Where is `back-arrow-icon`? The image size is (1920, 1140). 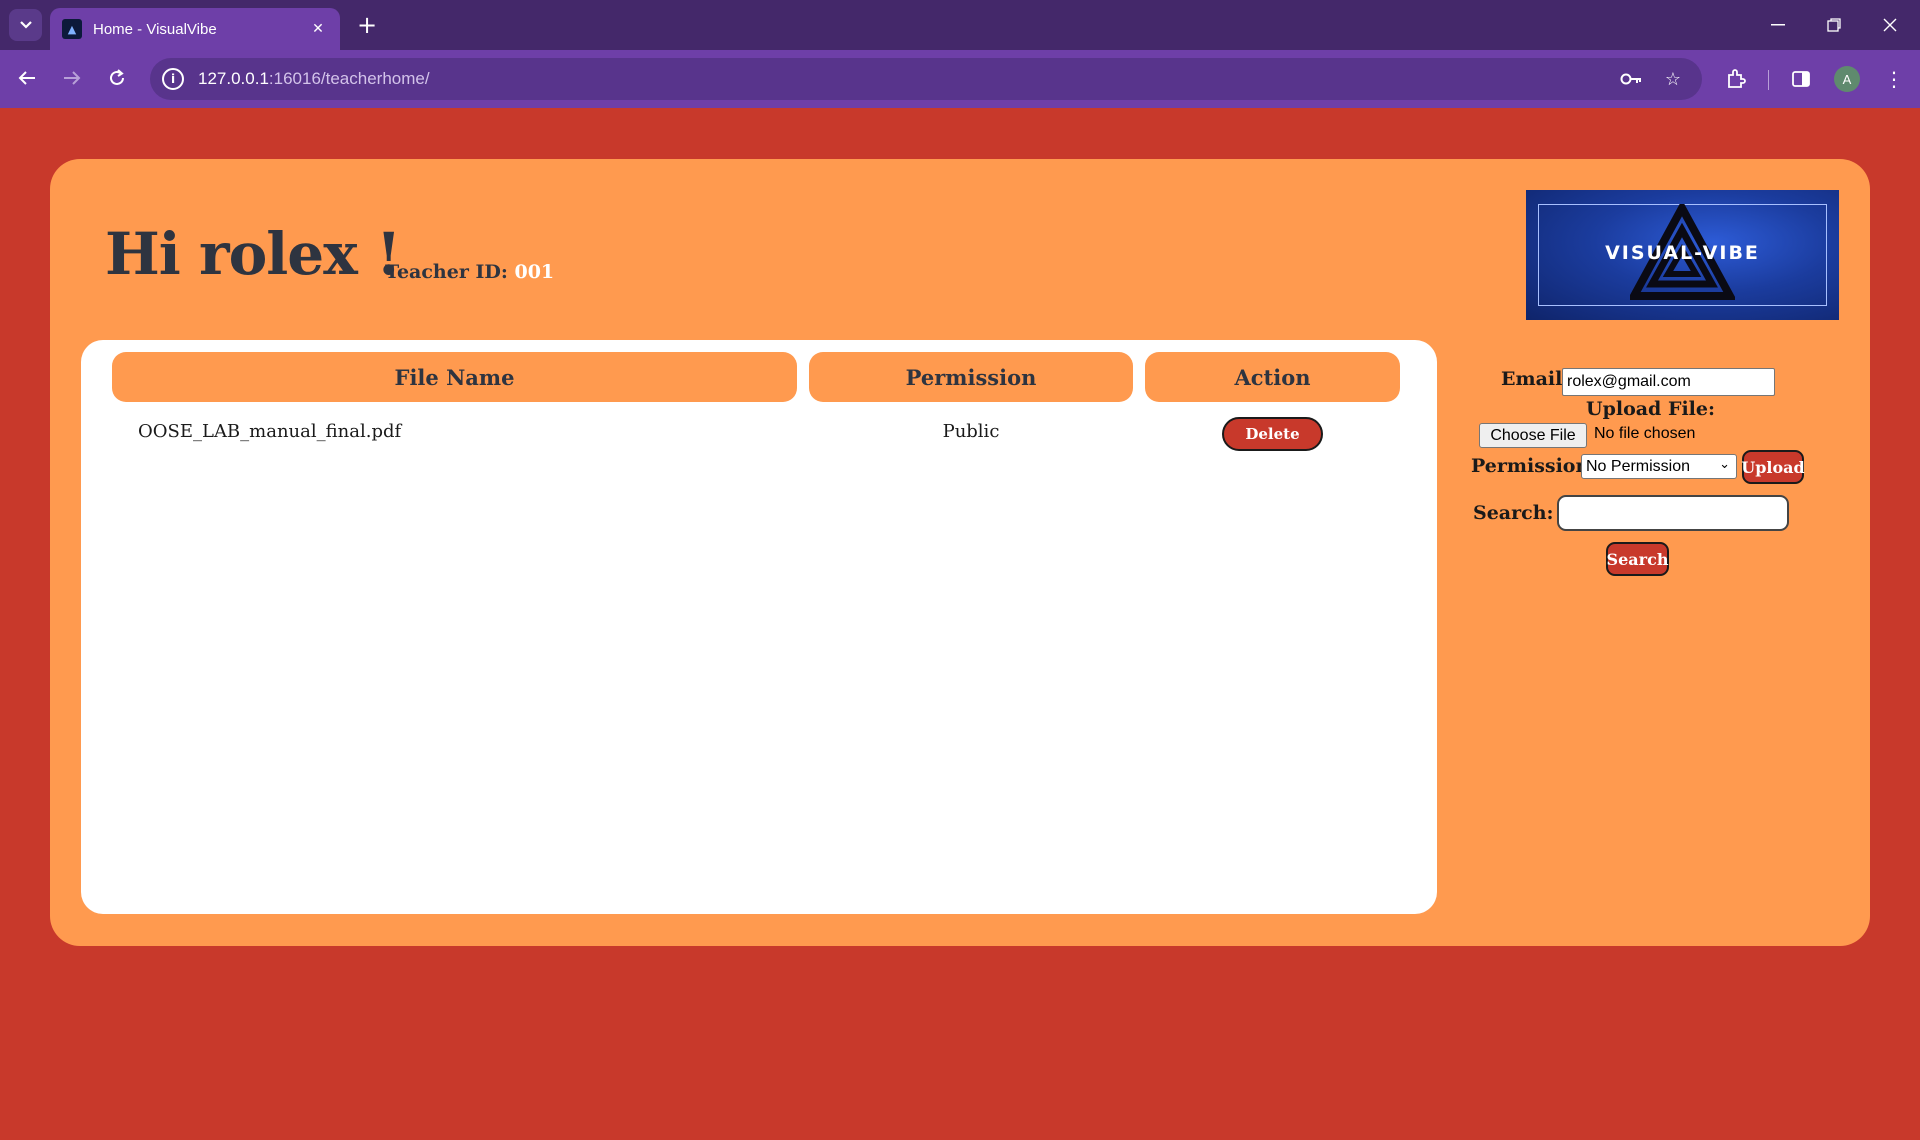 back-arrow-icon is located at coordinates (27, 78).